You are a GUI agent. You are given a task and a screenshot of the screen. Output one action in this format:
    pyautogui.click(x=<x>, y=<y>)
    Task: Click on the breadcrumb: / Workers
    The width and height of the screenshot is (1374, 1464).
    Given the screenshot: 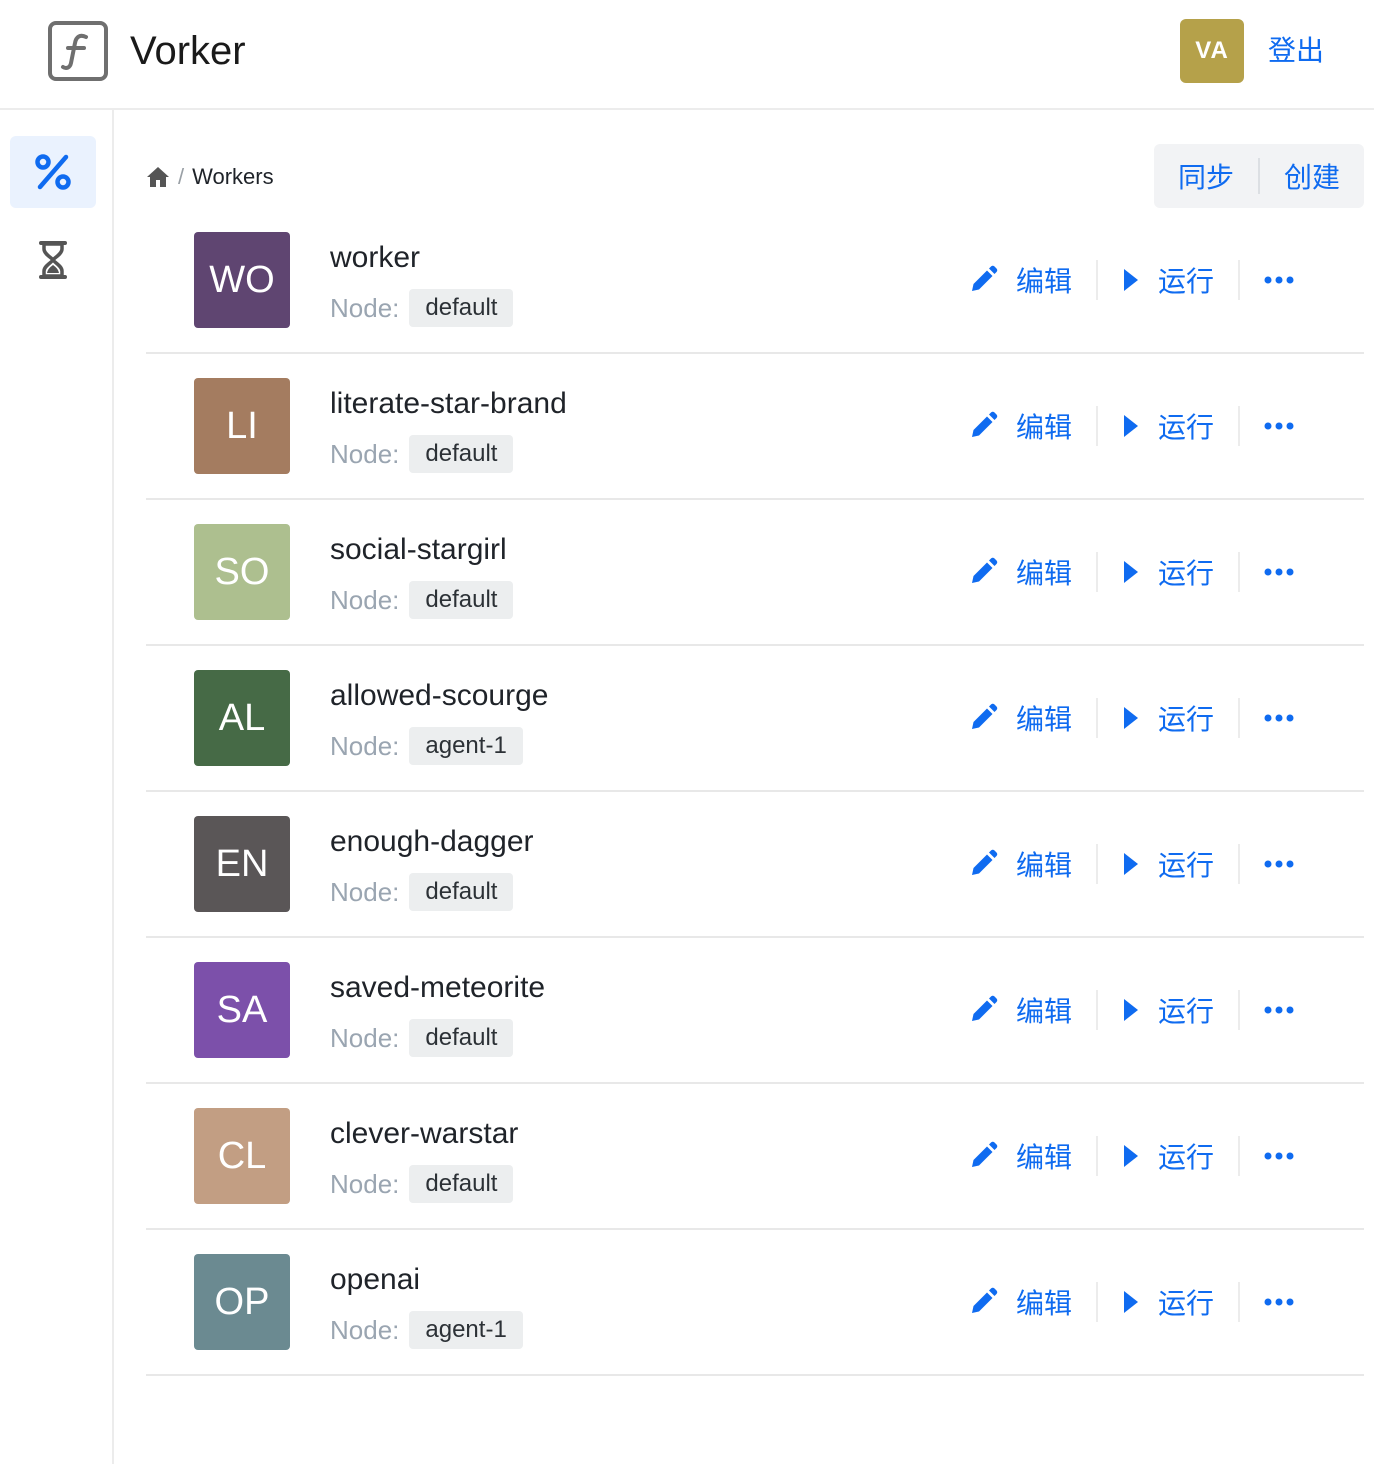 What is the action you would take?
    pyautogui.click(x=210, y=177)
    